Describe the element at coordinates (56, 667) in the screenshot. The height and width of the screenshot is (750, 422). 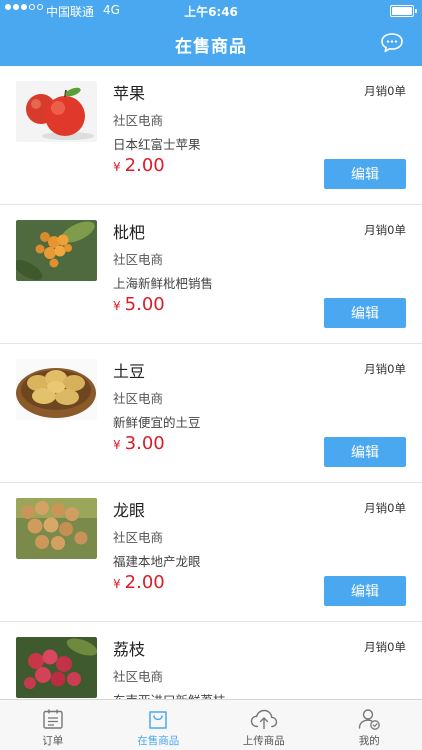
I see `product-image-lychee` at that location.